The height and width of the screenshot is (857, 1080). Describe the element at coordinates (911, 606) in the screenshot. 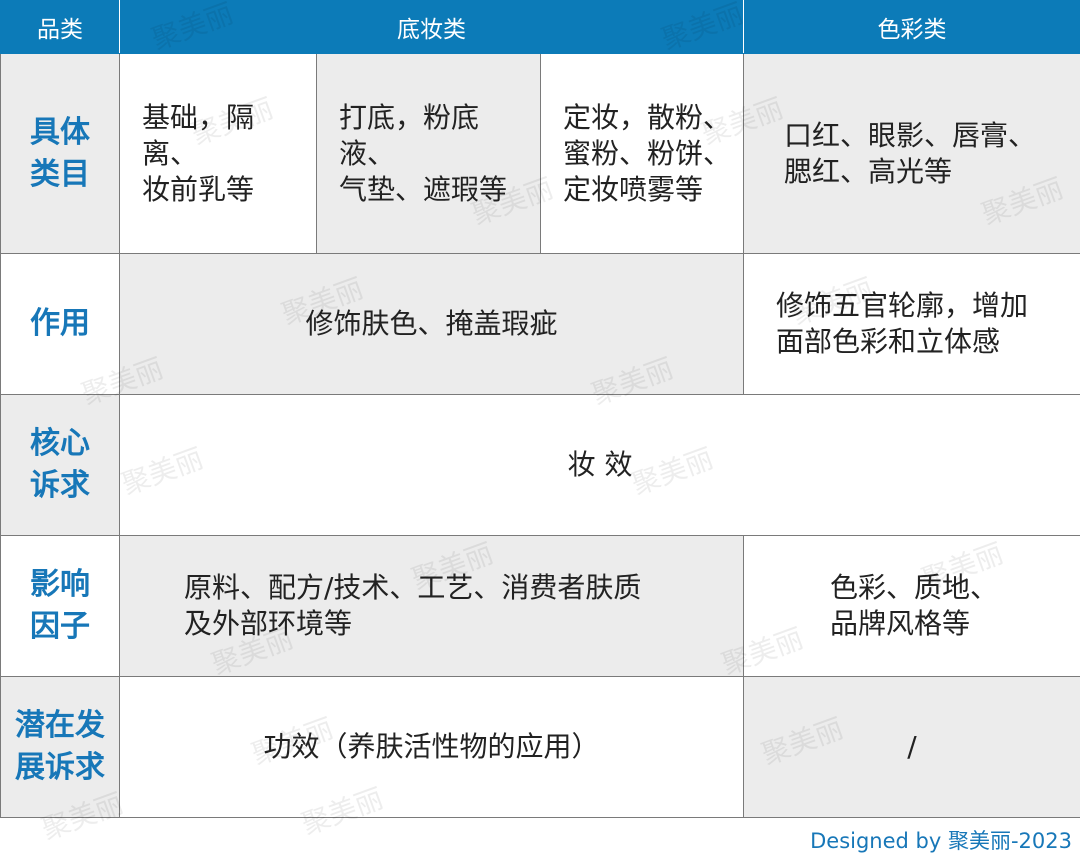

I see `cell-color-influence: 色彩、质地、 品牌风格等` at that location.